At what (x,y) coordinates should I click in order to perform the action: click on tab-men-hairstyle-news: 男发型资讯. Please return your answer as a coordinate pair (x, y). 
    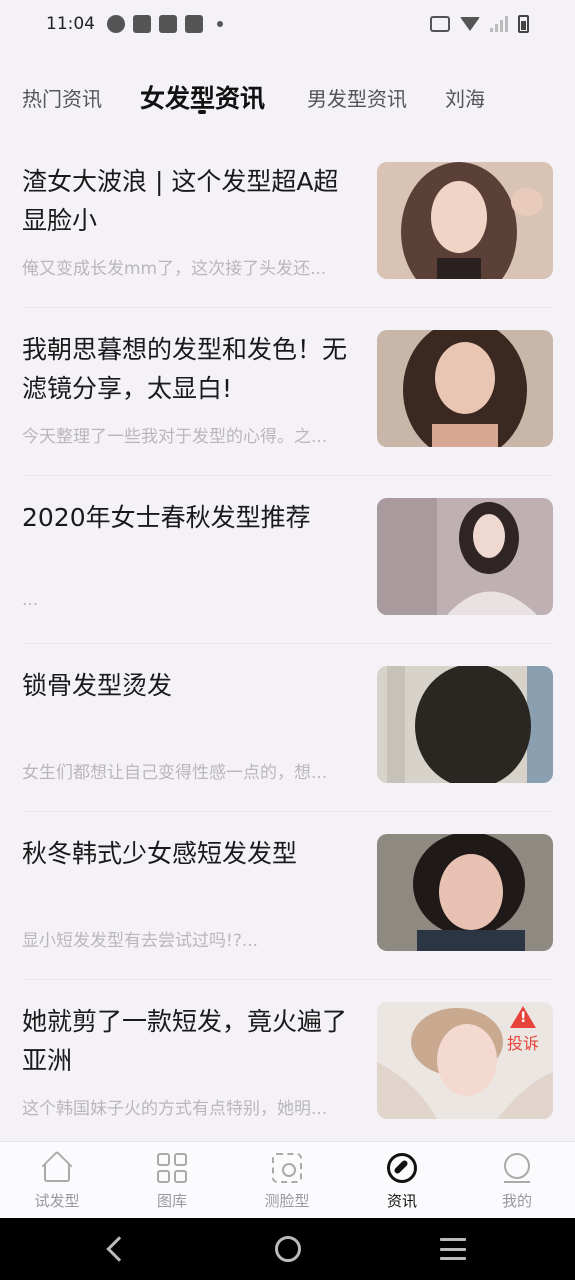
    Looking at the image, I should click on (357, 97).